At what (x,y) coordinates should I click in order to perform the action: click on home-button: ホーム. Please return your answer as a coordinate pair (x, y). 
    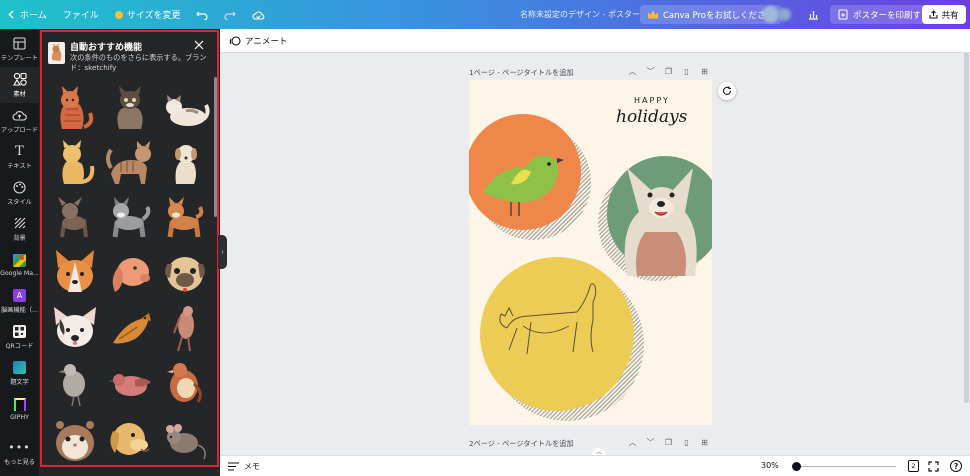
    Looking at the image, I should click on (27, 14).